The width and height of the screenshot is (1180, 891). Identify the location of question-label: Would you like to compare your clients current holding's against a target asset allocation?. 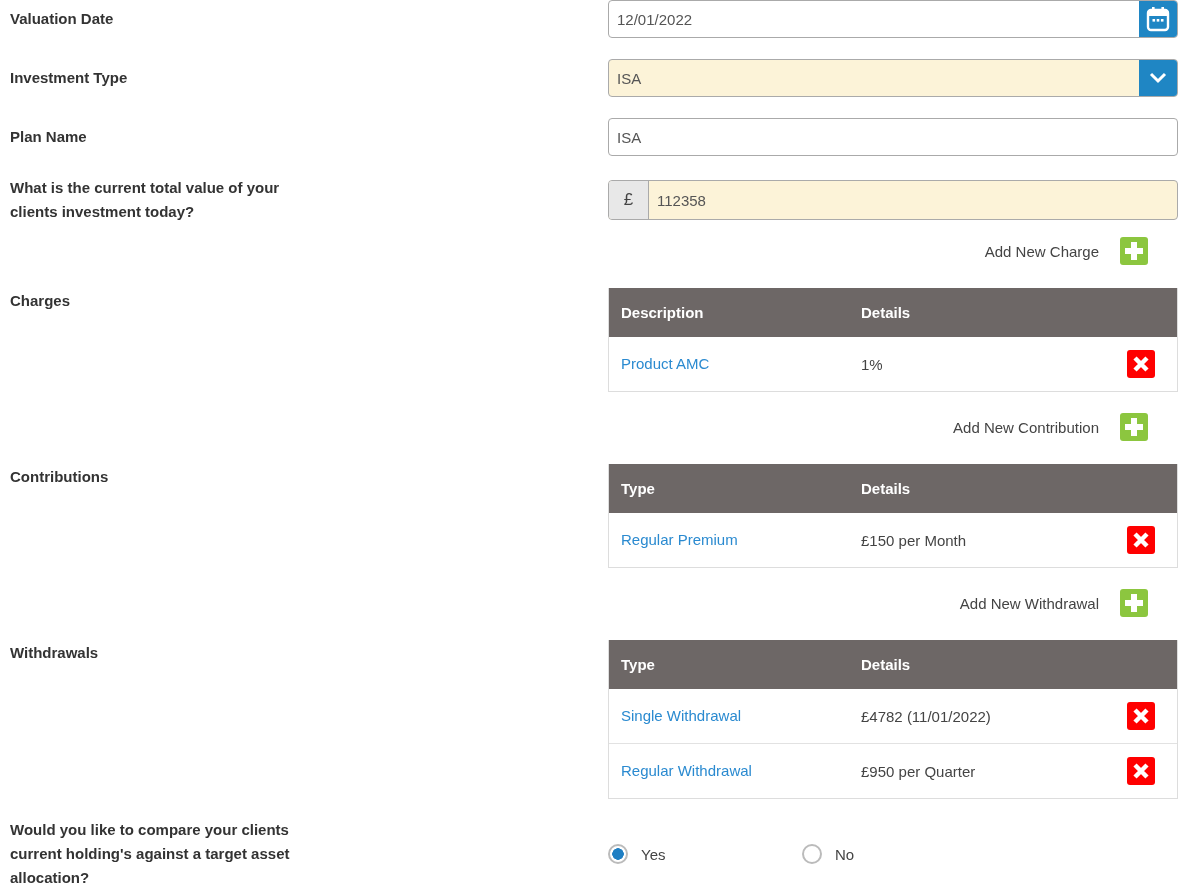
(150, 854).